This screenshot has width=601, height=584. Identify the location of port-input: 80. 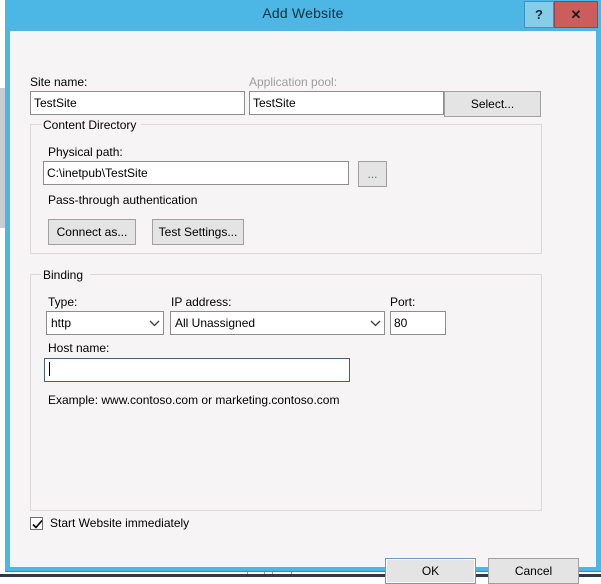
(418, 323).